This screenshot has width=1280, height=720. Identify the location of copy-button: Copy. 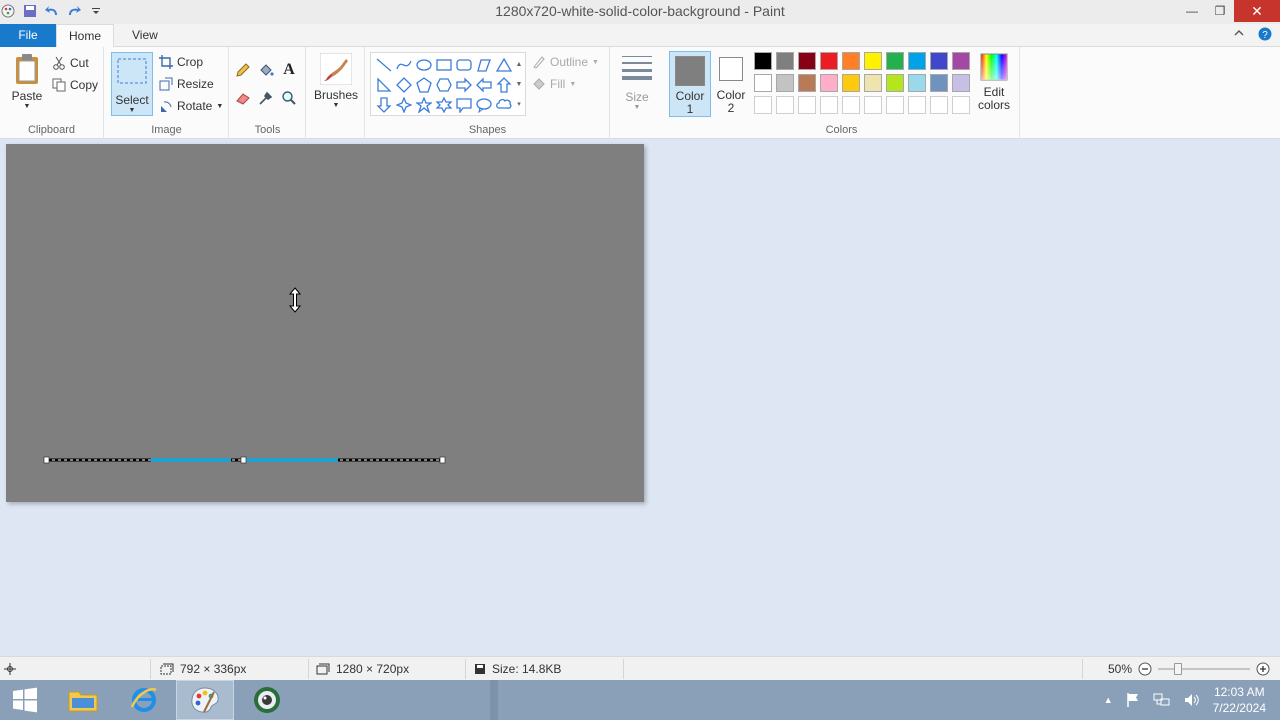
(75, 85).